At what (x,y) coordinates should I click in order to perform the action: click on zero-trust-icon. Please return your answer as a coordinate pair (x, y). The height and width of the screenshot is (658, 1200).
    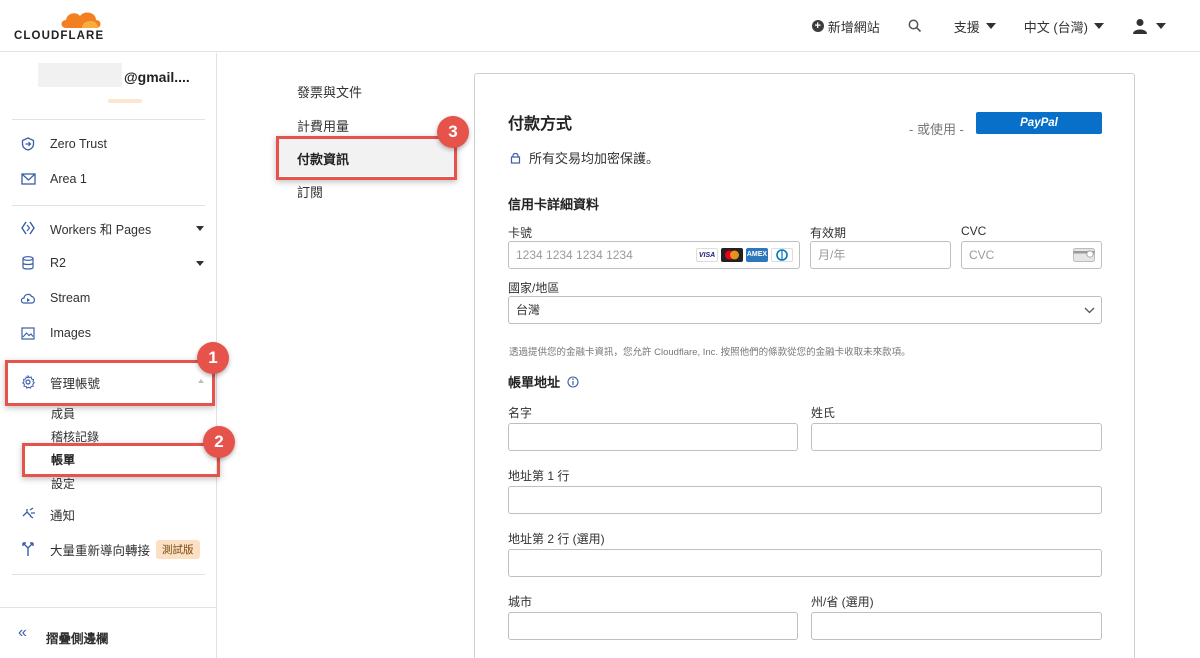
    Looking at the image, I should click on (28, 144).